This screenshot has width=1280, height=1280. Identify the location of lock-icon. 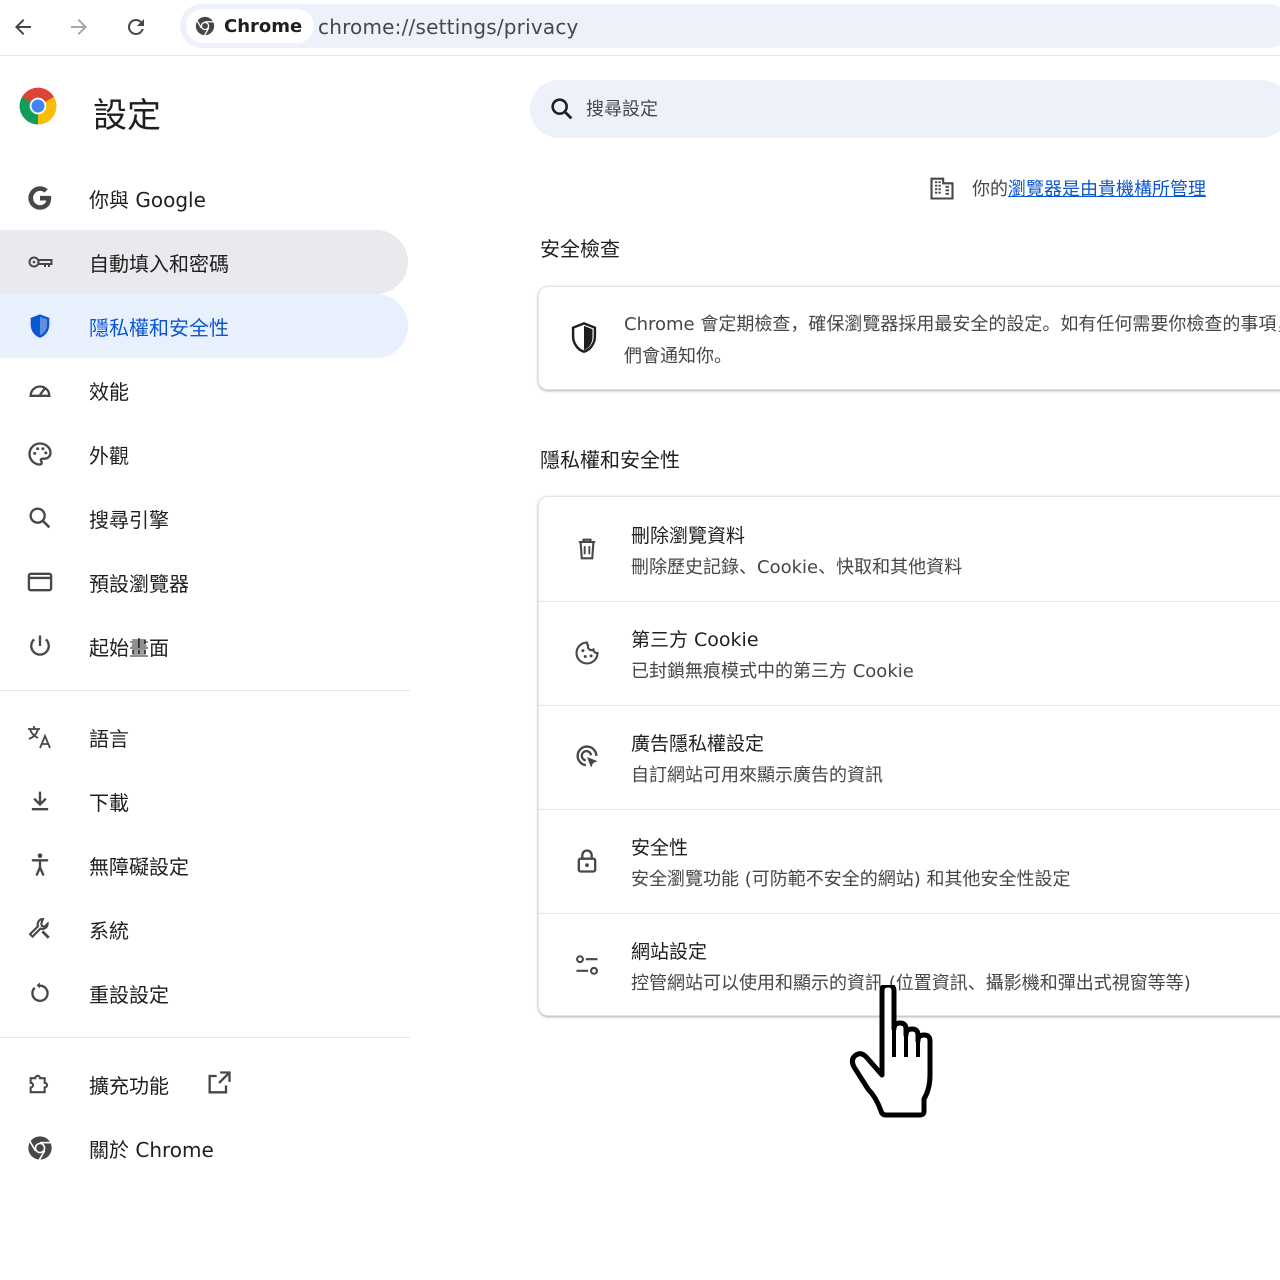
(587, 861).